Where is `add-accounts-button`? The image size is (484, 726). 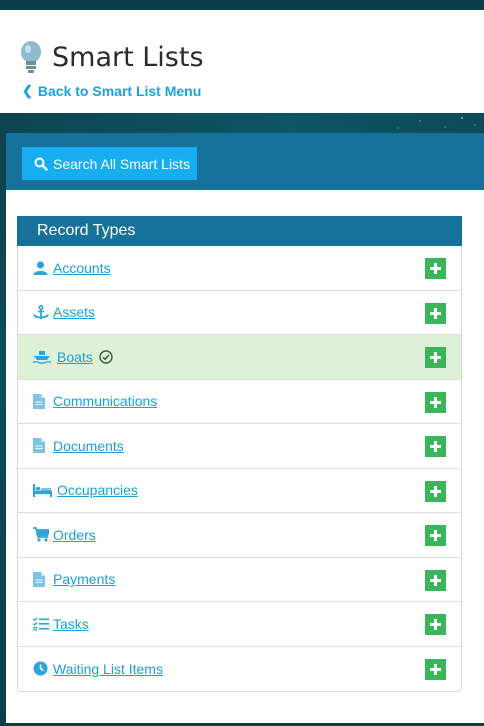 add-accounts-button is located at coordinates (435, 268).